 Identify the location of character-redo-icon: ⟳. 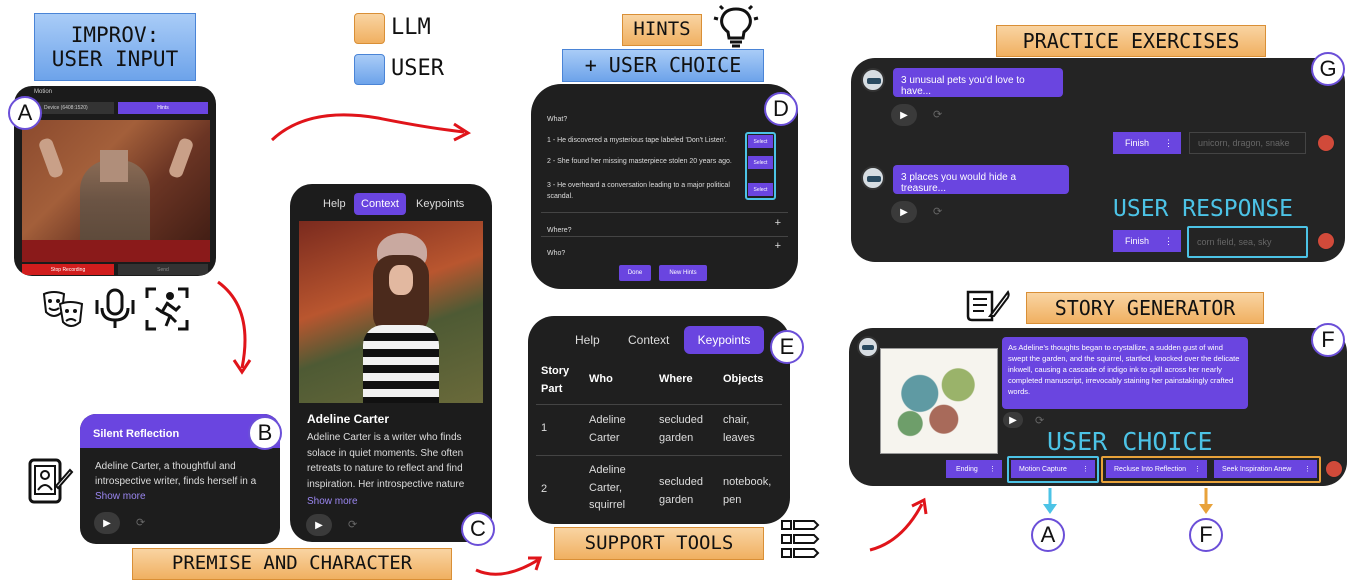
(352, 524).